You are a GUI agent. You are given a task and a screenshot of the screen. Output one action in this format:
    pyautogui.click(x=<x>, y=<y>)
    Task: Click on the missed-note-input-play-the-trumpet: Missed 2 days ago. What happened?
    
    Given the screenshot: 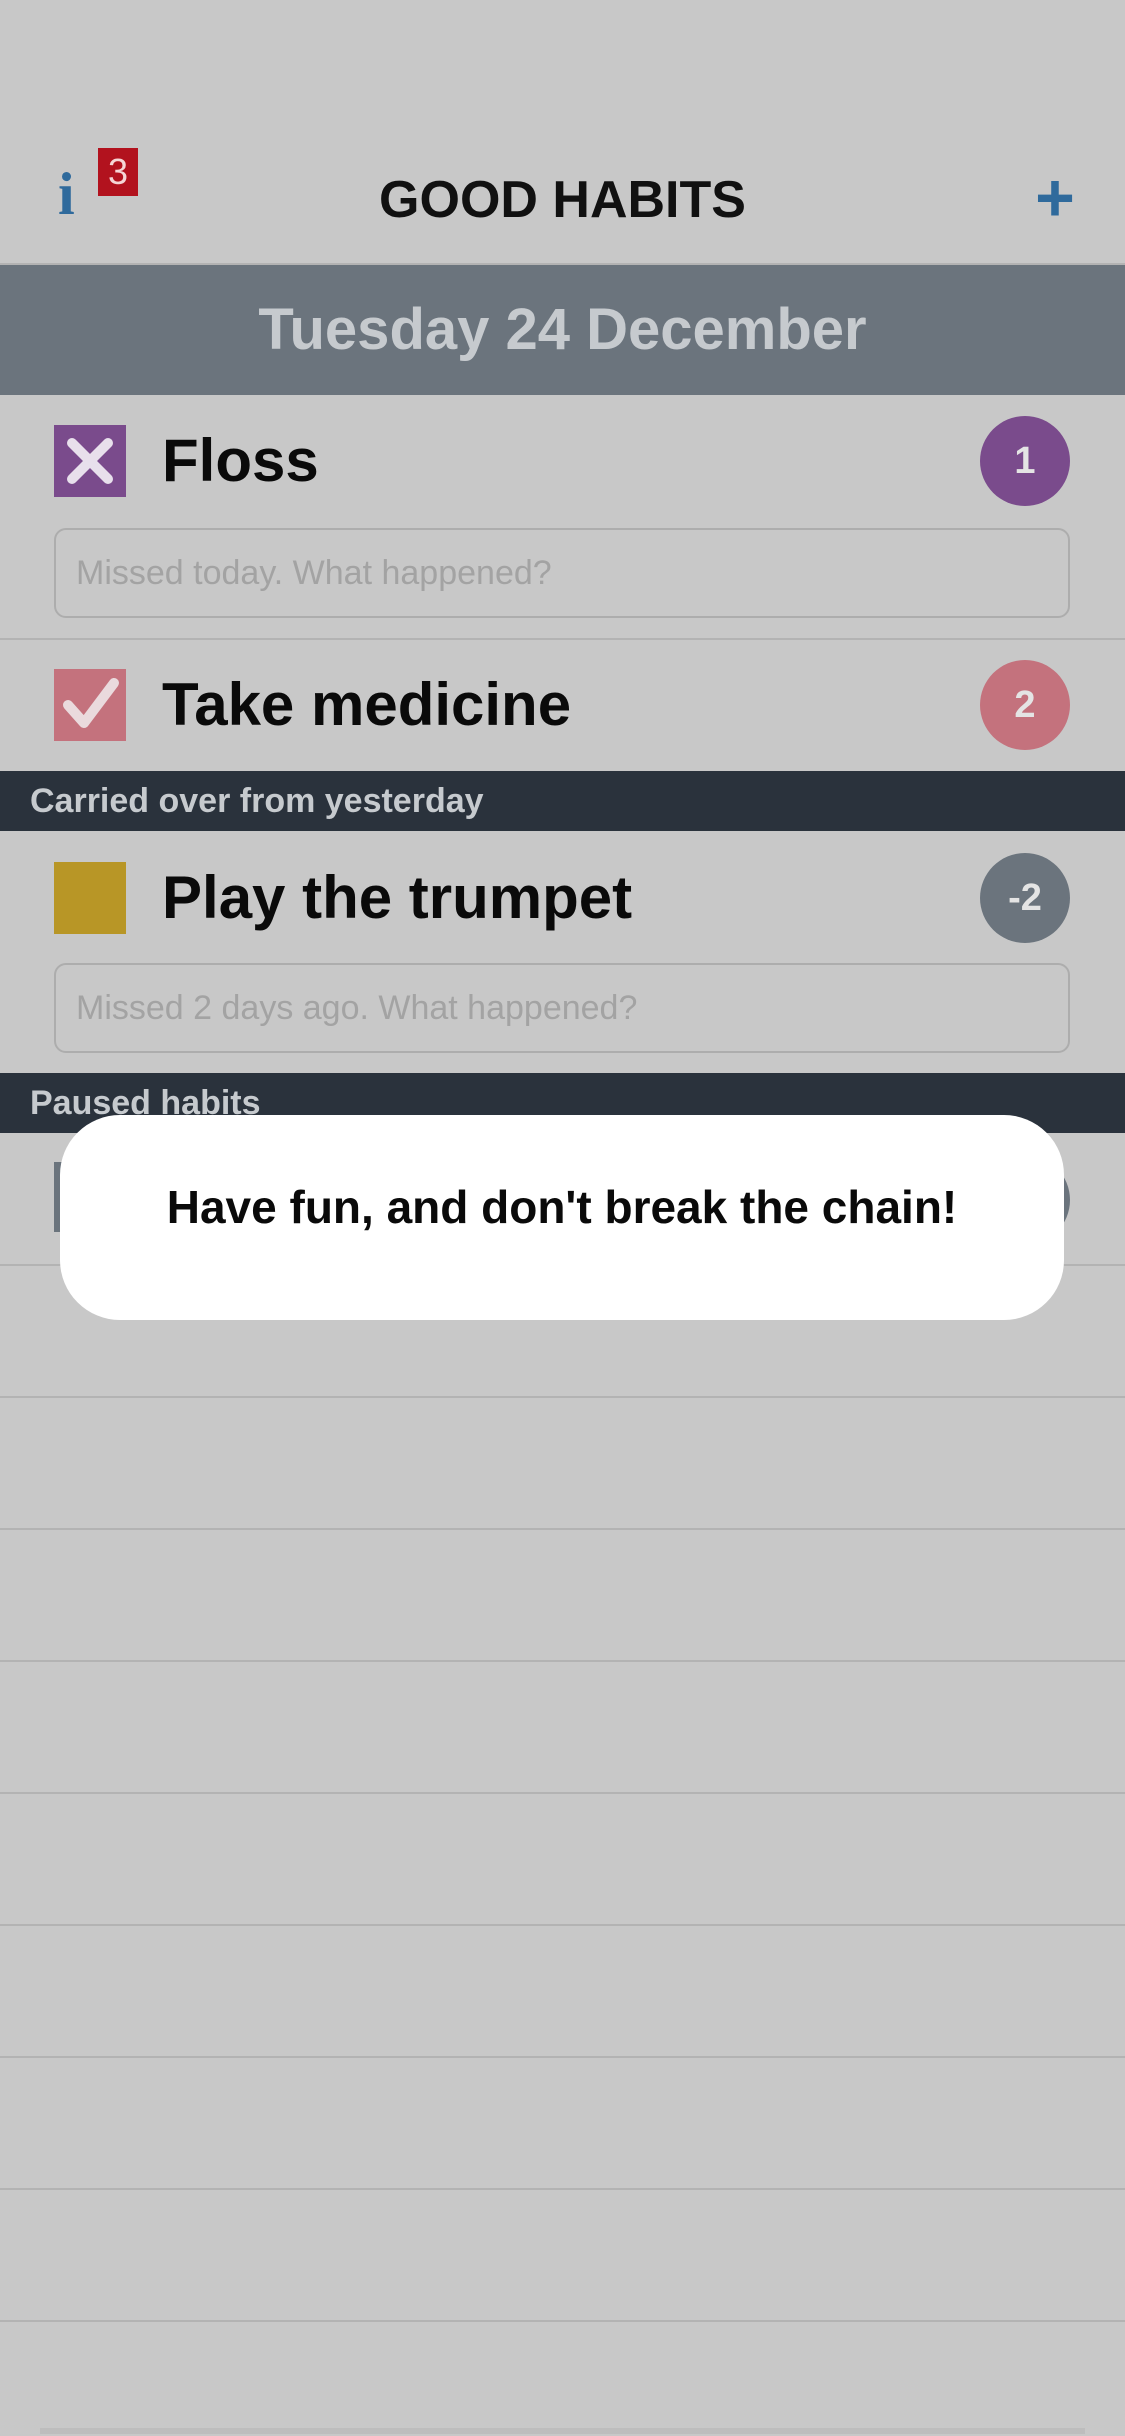 What is the action you would take?
    pyautogui.click(x=562, y=1008)
    